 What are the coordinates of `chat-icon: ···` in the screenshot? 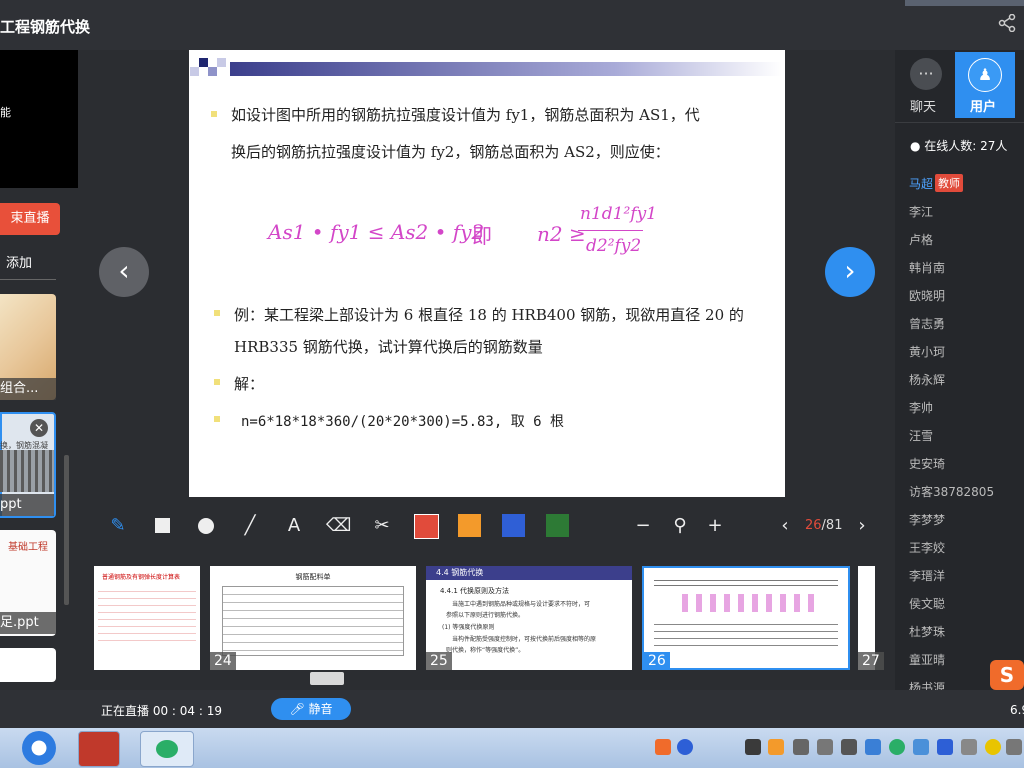 It's located at (926, 74).